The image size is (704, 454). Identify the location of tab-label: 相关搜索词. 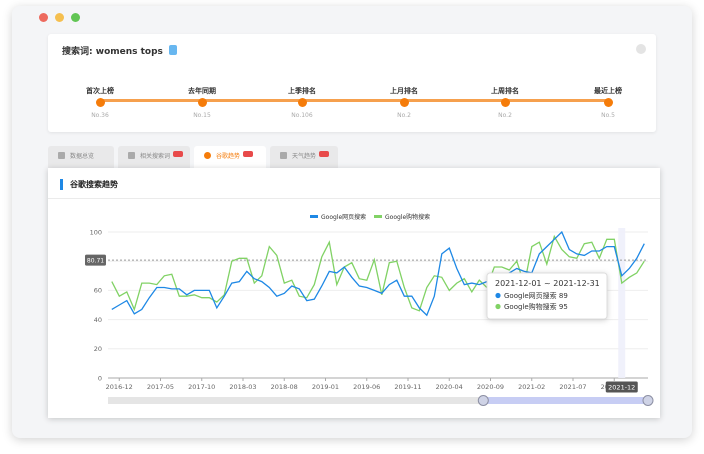
(155, 156).